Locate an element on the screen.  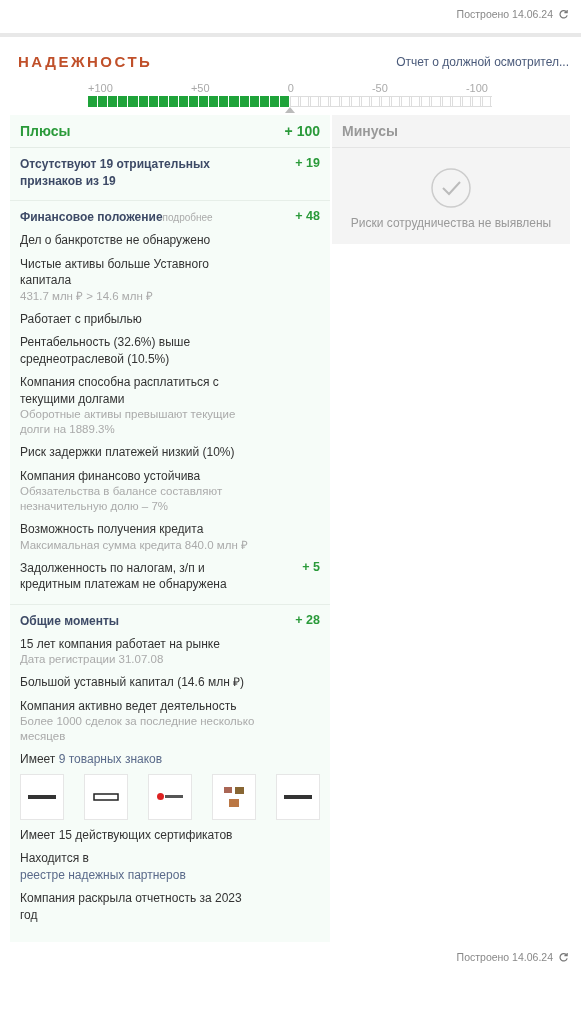
criterion-text: 15 лет компания работает на рынке is located at coordinates (120, 643).